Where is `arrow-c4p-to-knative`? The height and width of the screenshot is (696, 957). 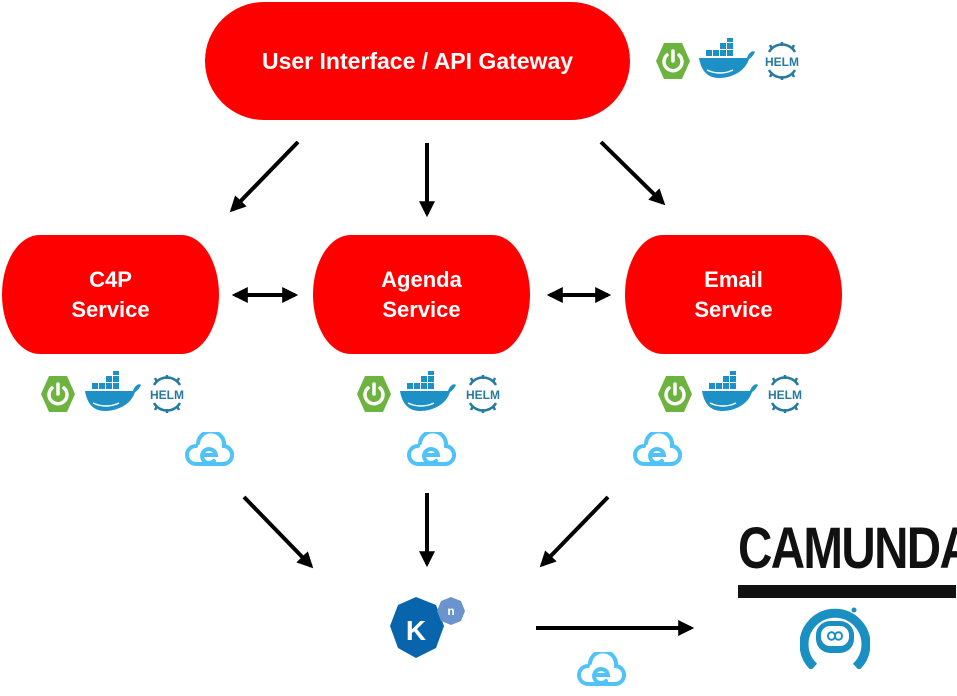 arrow-c4p-to-knative is located at coordinates (278, 532).